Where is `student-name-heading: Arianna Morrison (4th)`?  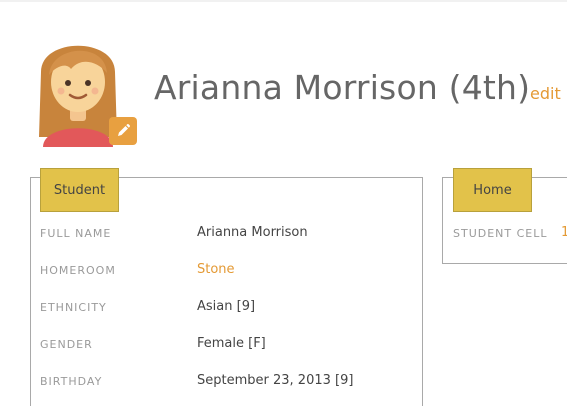 student-name-heading: Arianna Morrison (4th) is located at coordinates (342, 87).